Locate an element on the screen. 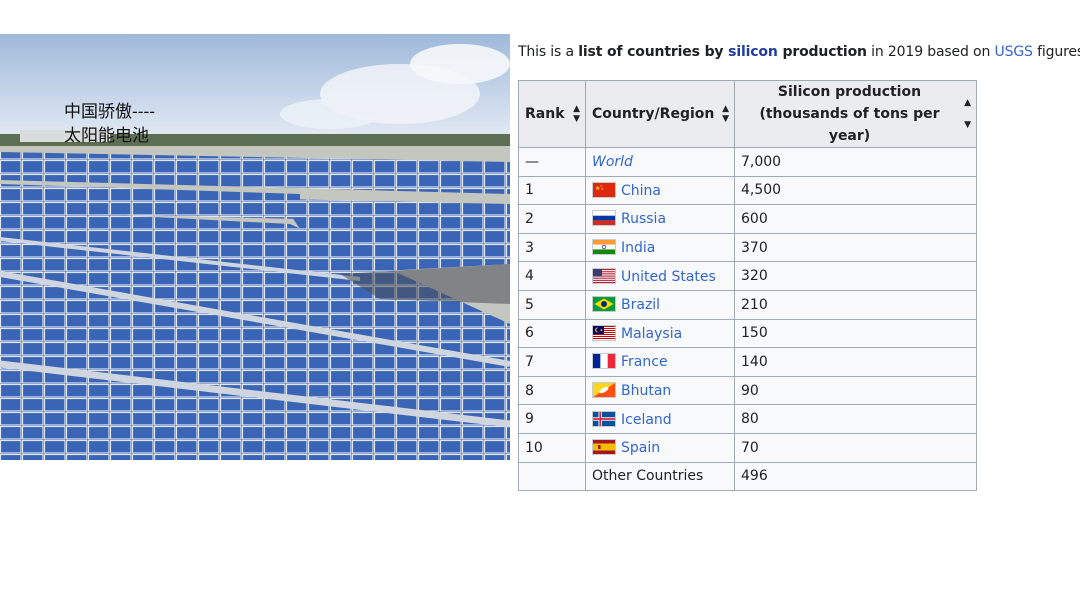 The width and height of the screenshot is (1080, 608). photo-caption: 中国骄傲---- 太阳能电池 is located at coordinates (134, 124).